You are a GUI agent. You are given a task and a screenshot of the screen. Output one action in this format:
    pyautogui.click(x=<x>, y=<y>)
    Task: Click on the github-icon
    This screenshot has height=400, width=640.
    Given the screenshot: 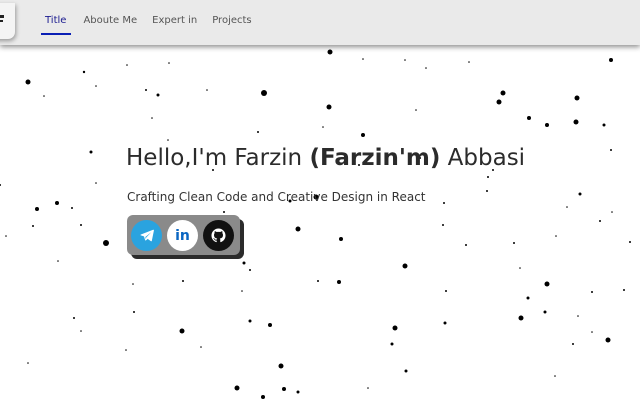 What is the action you would take?
    pyautogui.click(x=218, y=235)
    